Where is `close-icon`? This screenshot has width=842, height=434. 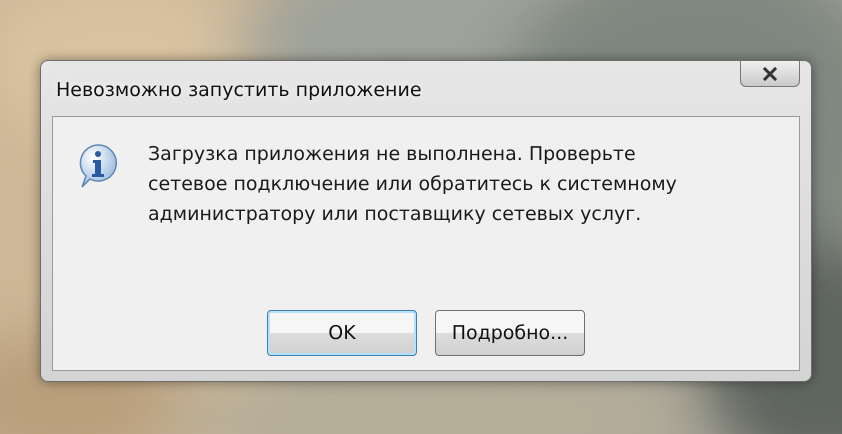 close-icon is located at coordinates (770, 73).